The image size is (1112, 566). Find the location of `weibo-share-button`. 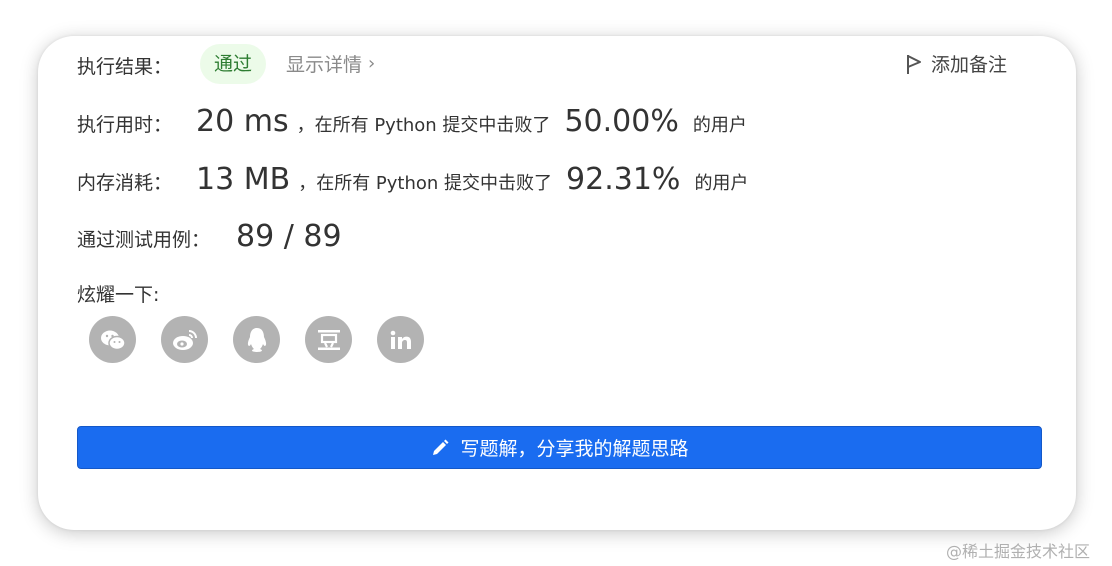

weibo-share-button is located at coordinates (184, 339).